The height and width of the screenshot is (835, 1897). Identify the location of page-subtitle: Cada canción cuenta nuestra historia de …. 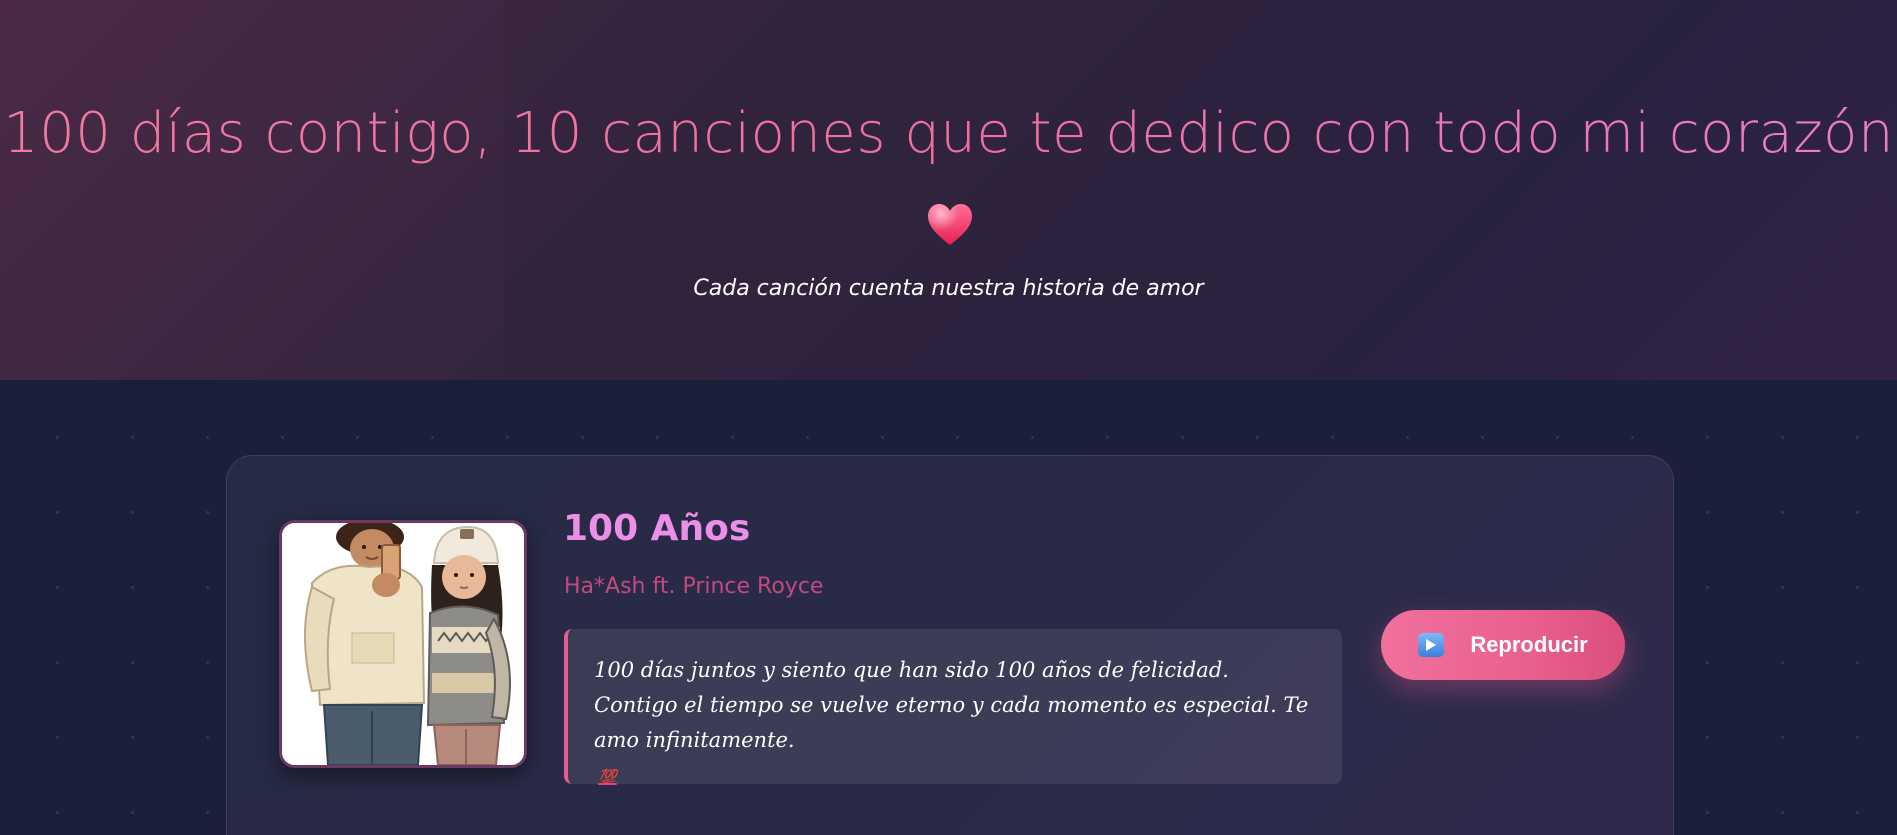
(948, 288).